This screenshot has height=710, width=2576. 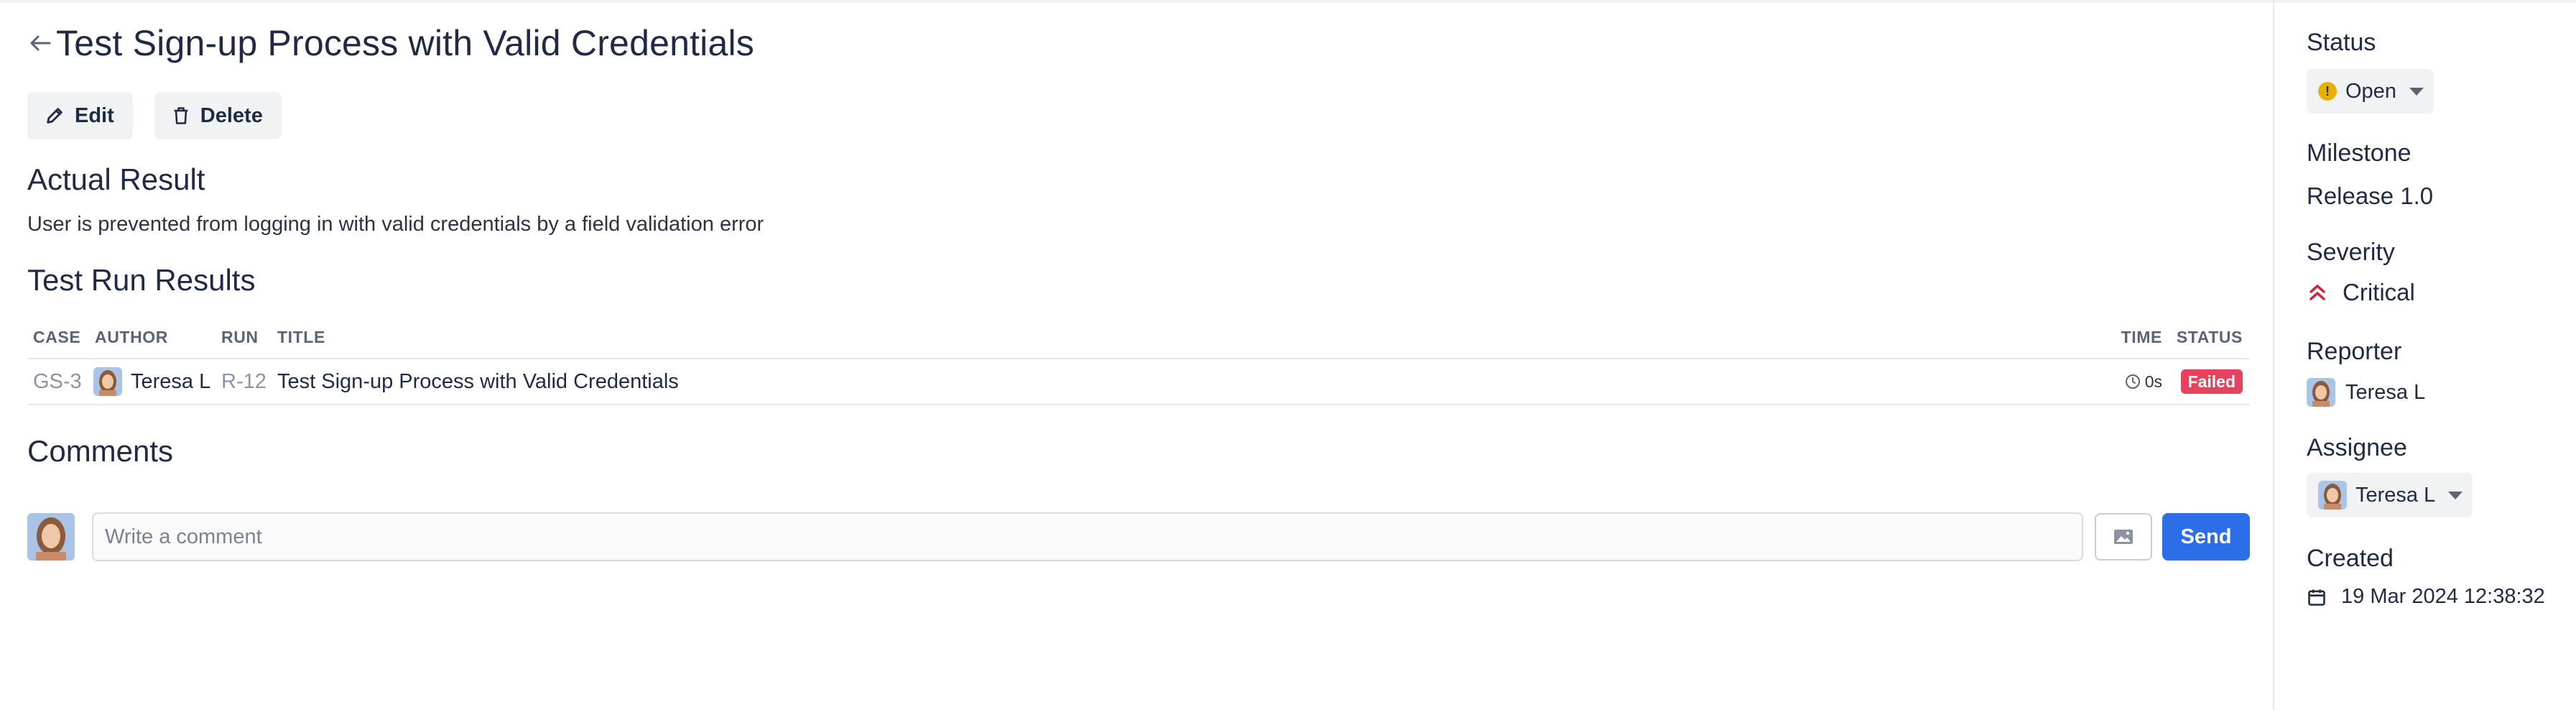 I want to click on reporter-row: Teresa L, so click(x=2366, y=392).